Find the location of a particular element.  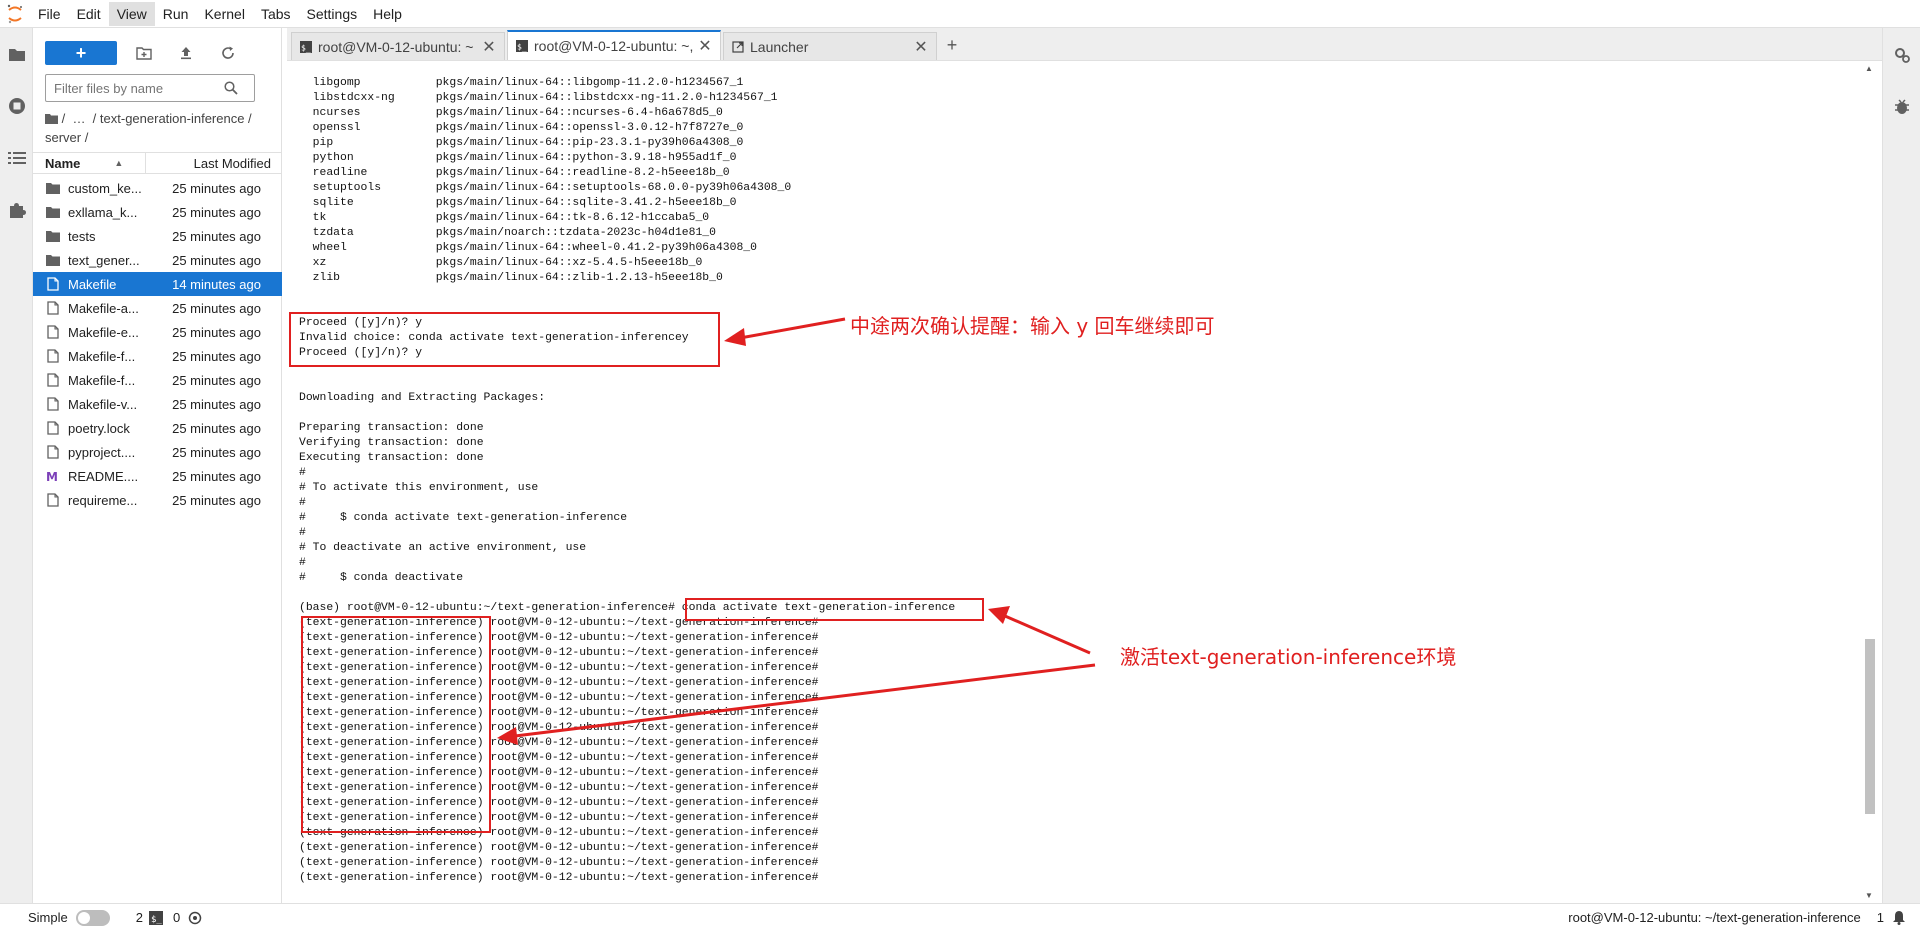

notification-count: 1 is located at coordinates (1880, 917).